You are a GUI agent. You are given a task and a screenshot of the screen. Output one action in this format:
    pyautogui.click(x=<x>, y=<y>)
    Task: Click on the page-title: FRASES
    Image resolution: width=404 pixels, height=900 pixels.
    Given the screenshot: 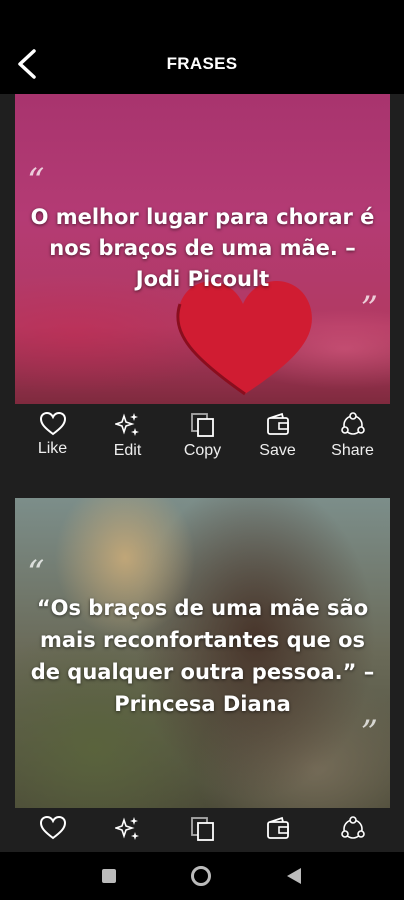 What is the action you would take?
    pyautogui.click(x=202, y=63)
    